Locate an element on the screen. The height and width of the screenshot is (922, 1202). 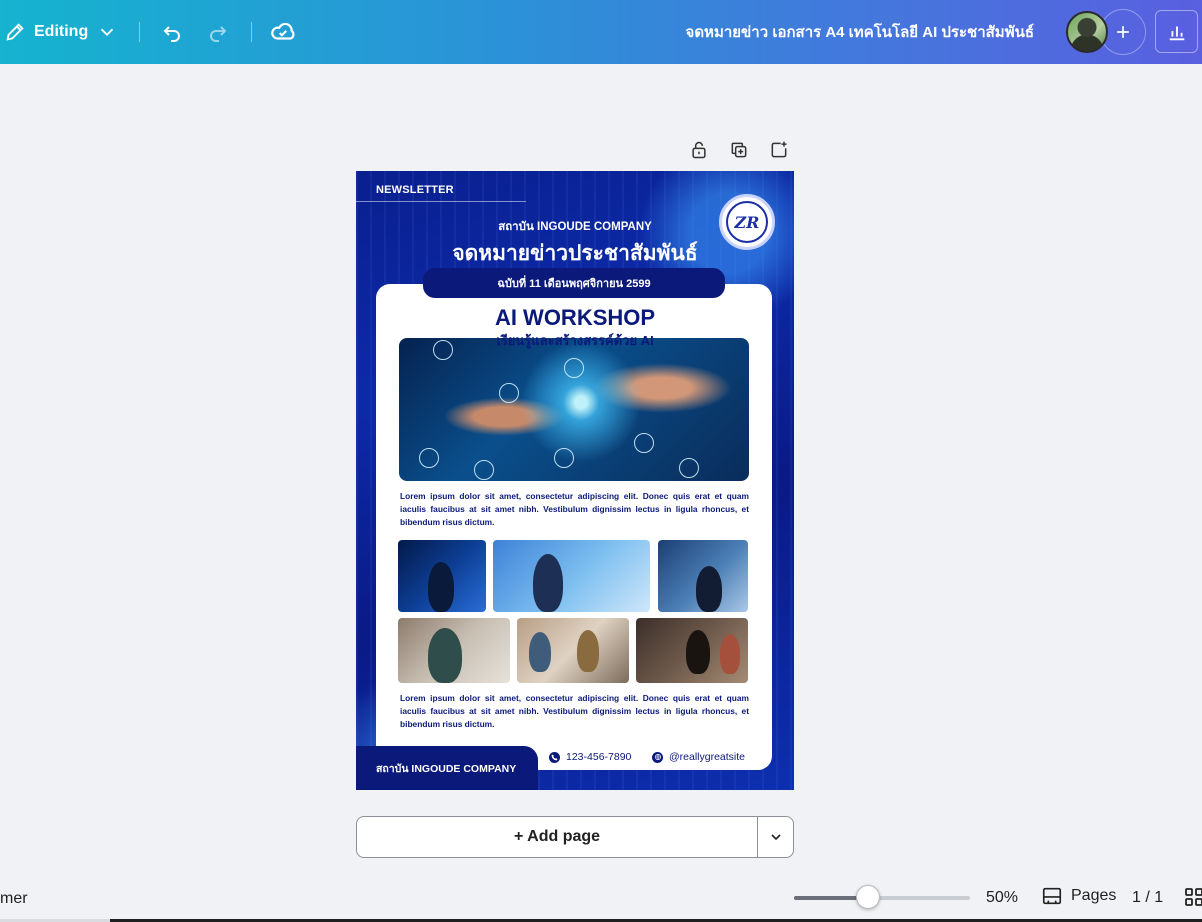
editing-label: Editing is located at coordinates (61, 31).